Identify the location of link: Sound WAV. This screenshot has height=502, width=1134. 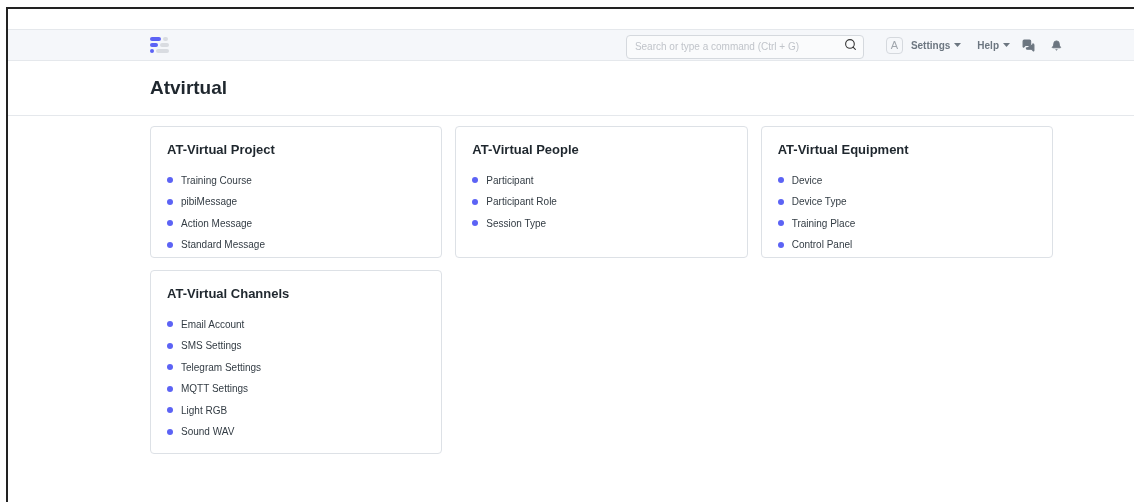
(208, 432).